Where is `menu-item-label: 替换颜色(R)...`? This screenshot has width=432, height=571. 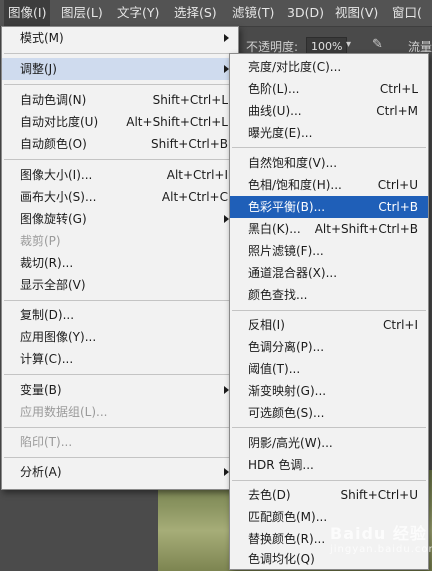
menu-item-label: 替换颜色(R)... is located at coordinates (287, 539).